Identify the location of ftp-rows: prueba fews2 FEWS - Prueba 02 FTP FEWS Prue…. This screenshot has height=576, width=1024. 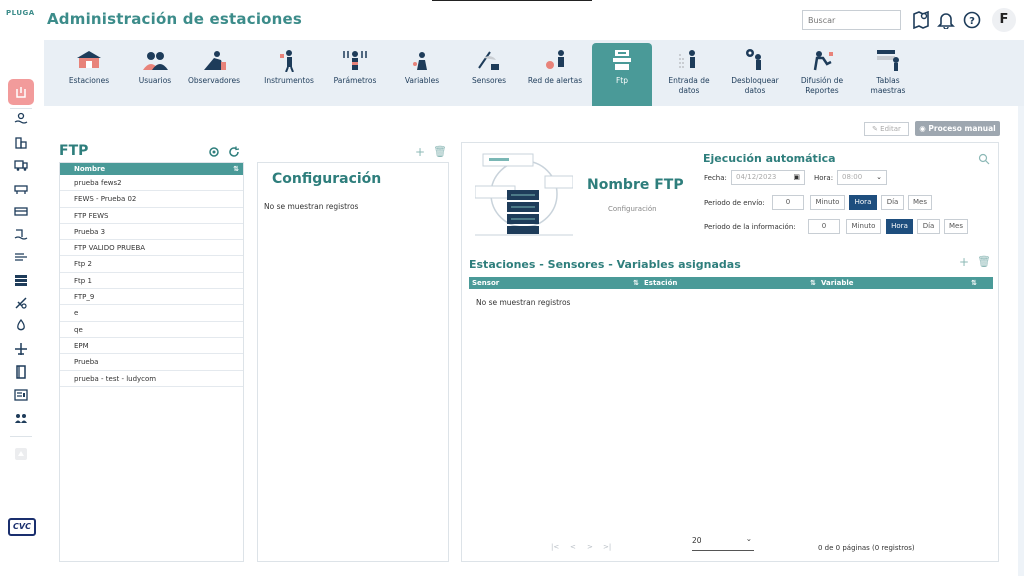
(151, 281).